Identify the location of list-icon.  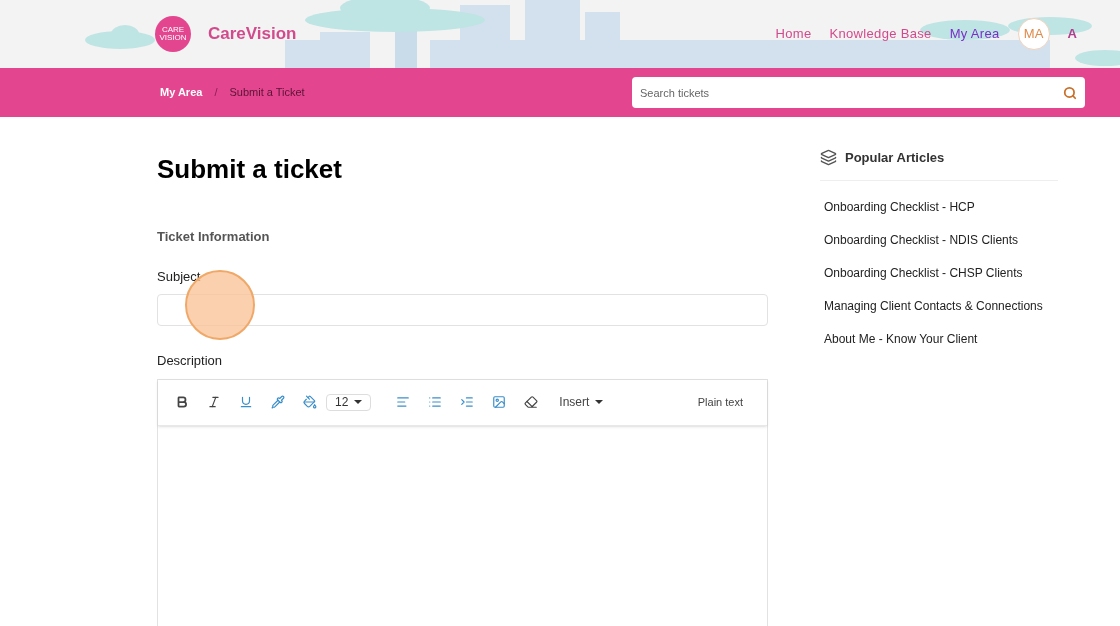
(435, 402).